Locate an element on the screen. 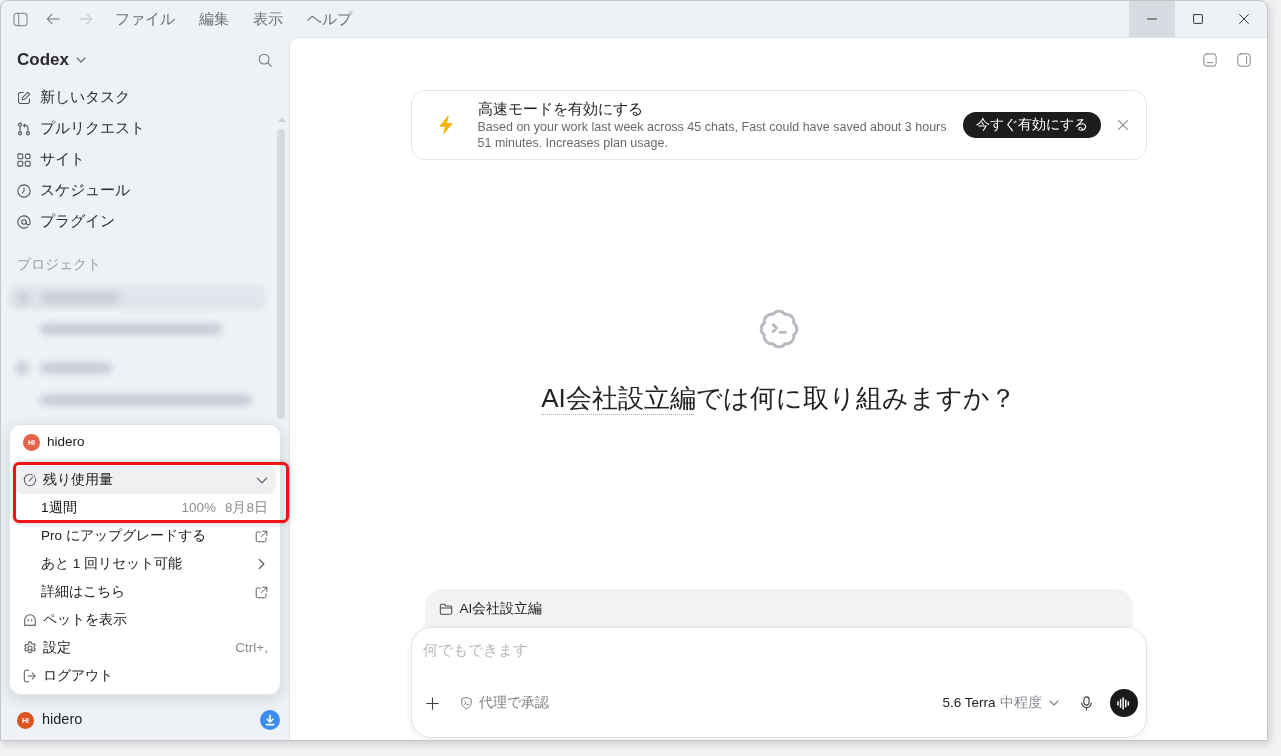 The width and height of the screenshot is (1281, 756). voice-button is located at coordinates (1123, 703).